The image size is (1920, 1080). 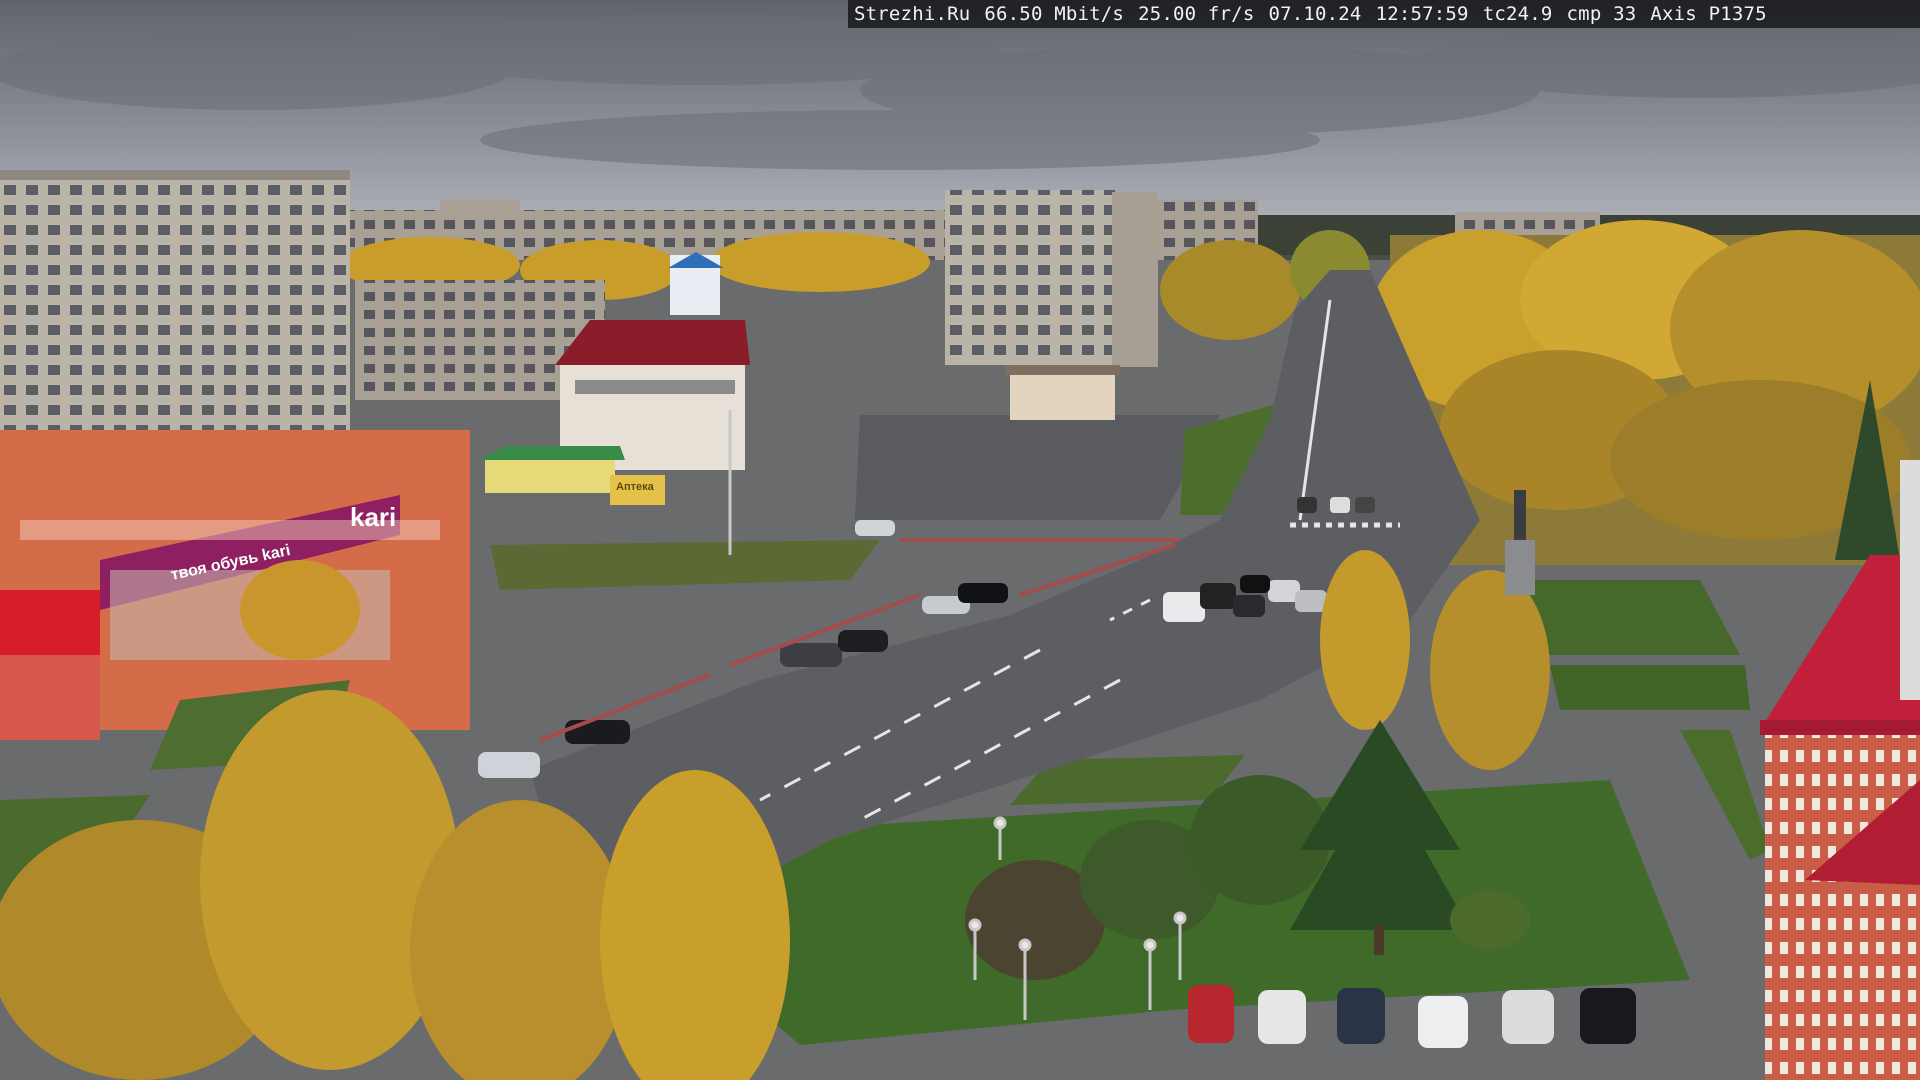 What do you see at coordinates (1708, 14) in the screenshot?
I see `osd-camera-model: Axis P1375` at bounding box center [1708, 14].